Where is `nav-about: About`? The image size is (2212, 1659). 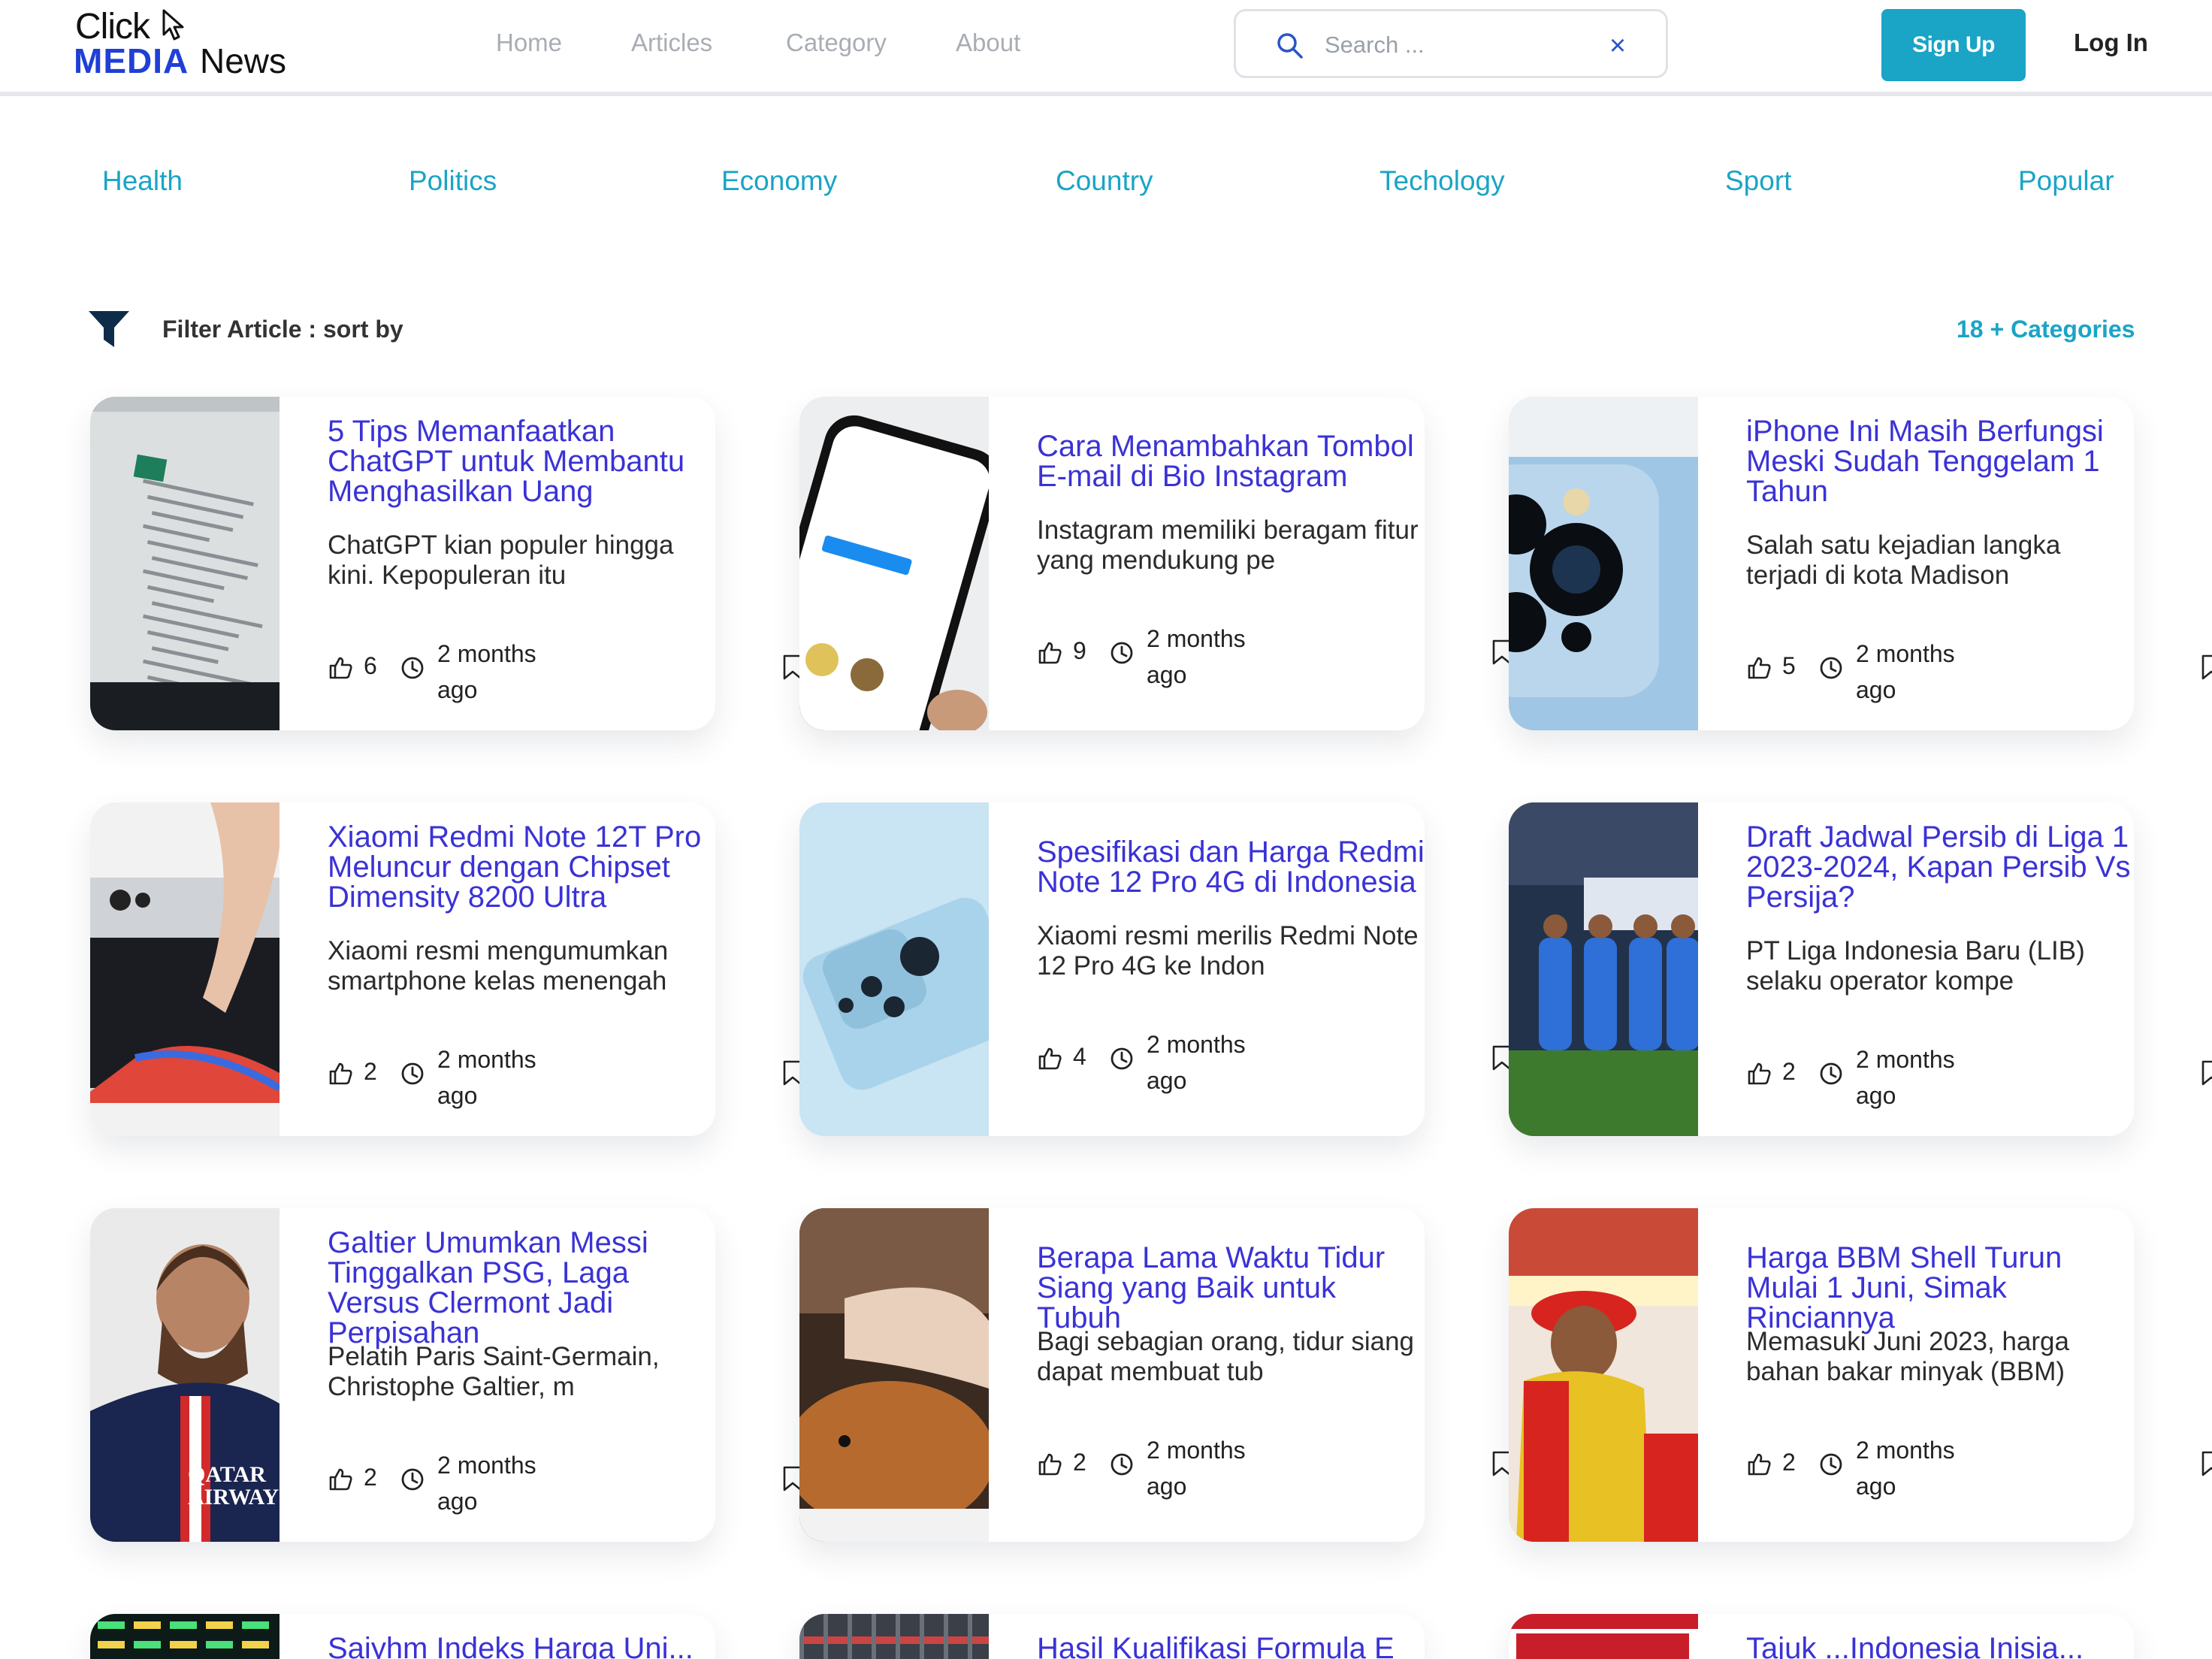 nav-about: About is located at coordinates (988, 43).